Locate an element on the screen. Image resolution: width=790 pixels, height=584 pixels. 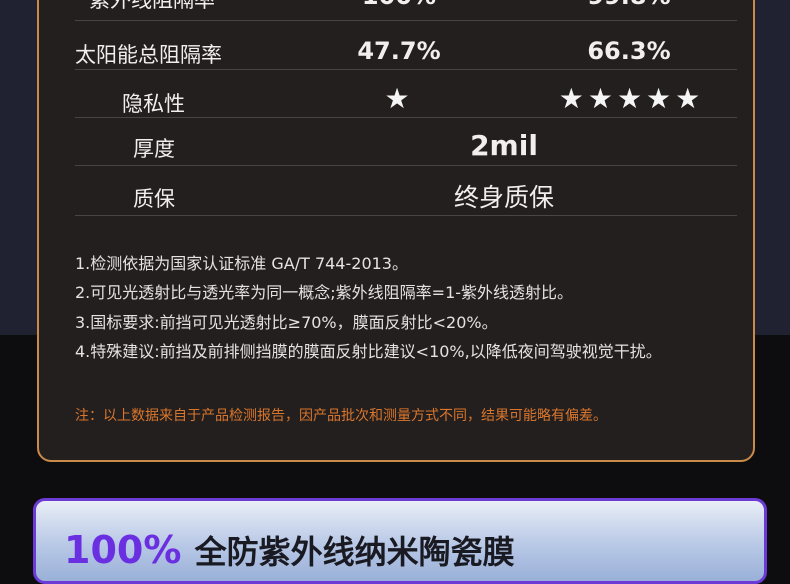
row-value-b-uv: 99.8% is located at coordinates (629, 5).